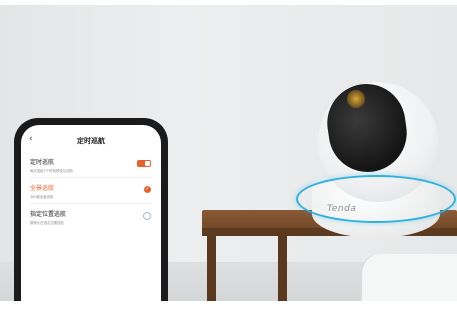 The image size is (457, 309). I want to click on check-icon: ✓, so click(147, 189).